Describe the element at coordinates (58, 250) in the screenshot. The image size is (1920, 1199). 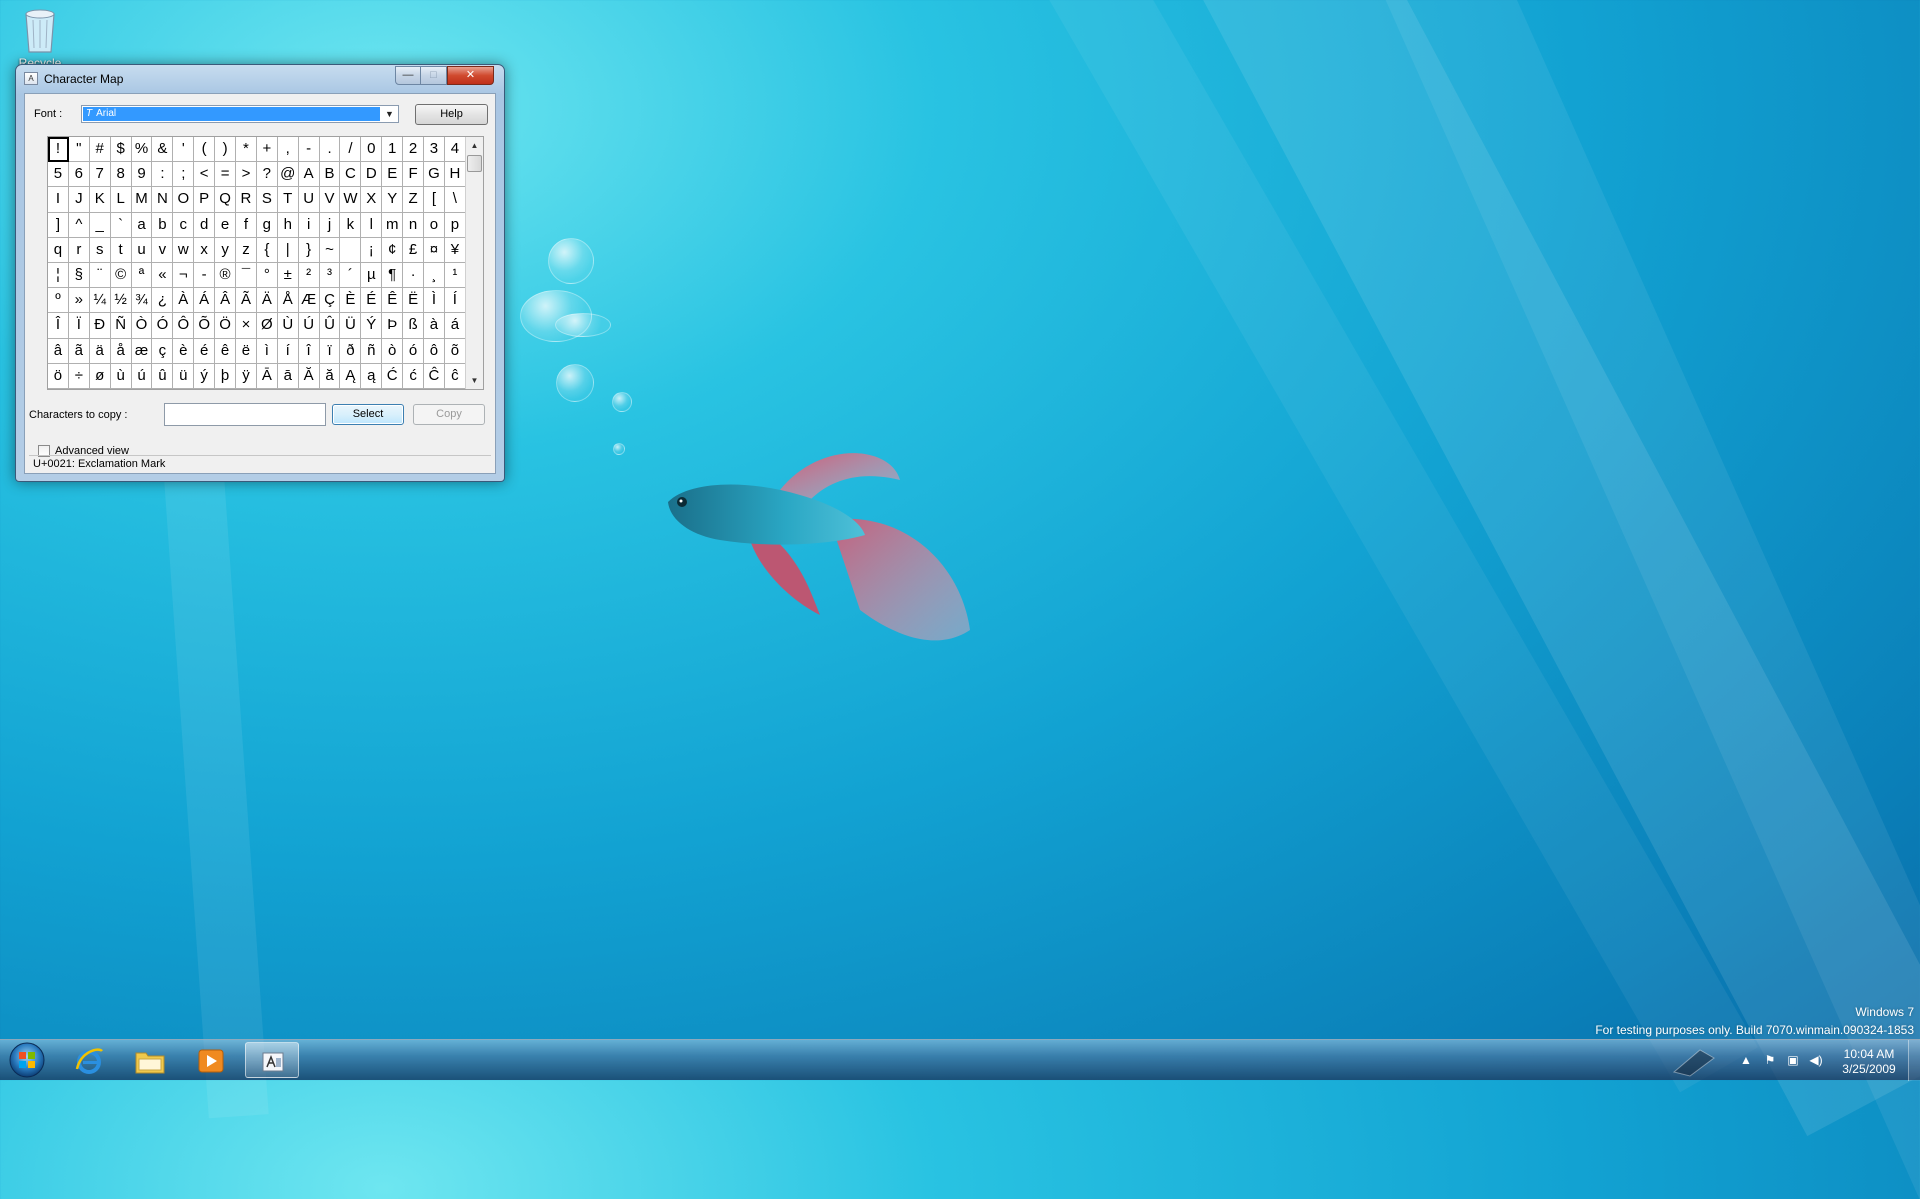
I see `character-cell: q` at that location.